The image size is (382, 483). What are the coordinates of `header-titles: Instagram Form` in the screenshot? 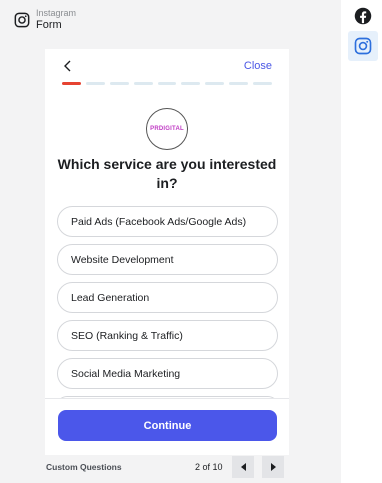 It's located at (56, 19).